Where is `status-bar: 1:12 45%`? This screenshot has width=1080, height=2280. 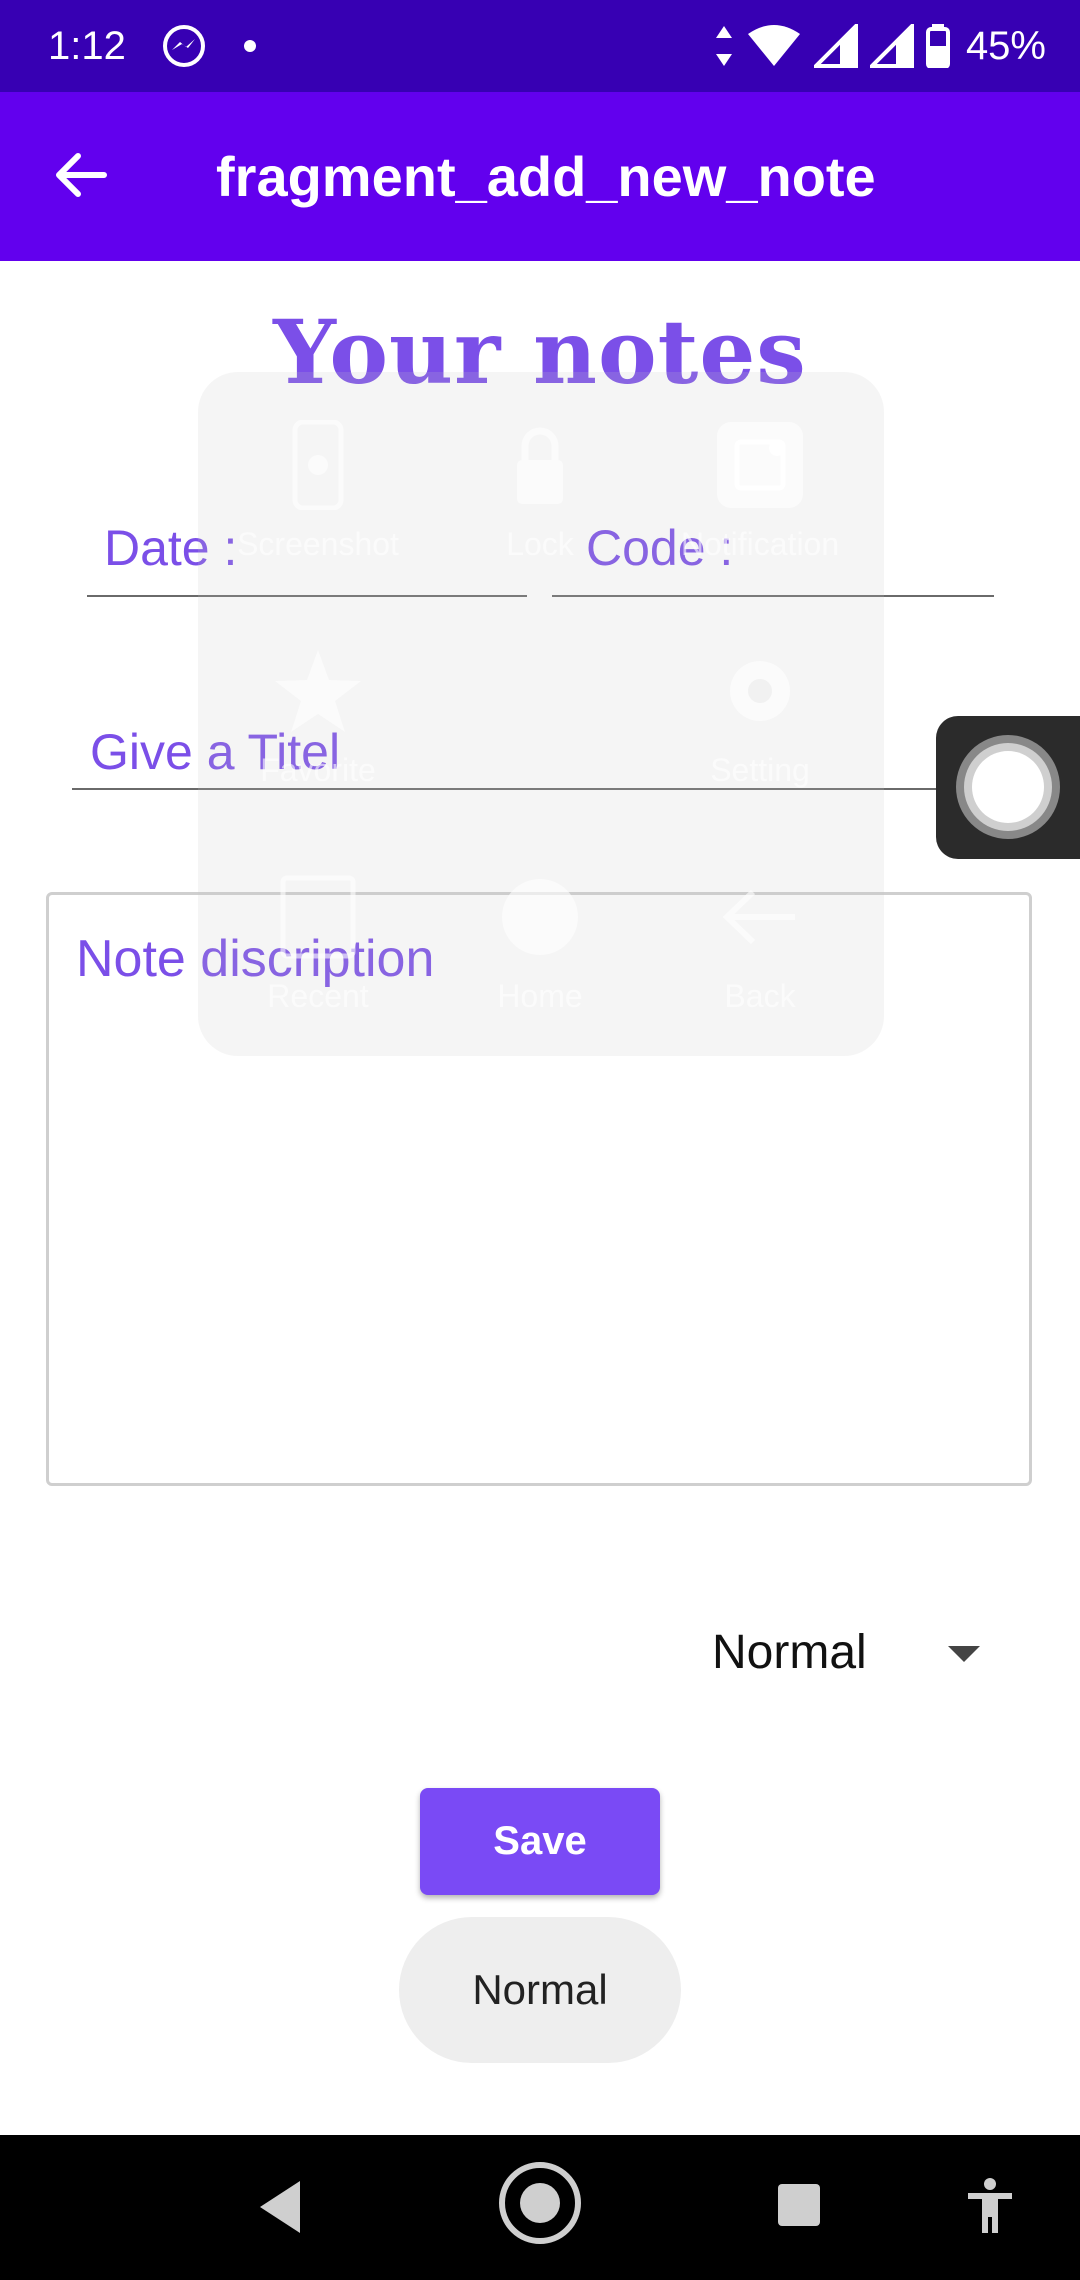 status-bar: 1:12 45% is located at coordinates (540, 46).